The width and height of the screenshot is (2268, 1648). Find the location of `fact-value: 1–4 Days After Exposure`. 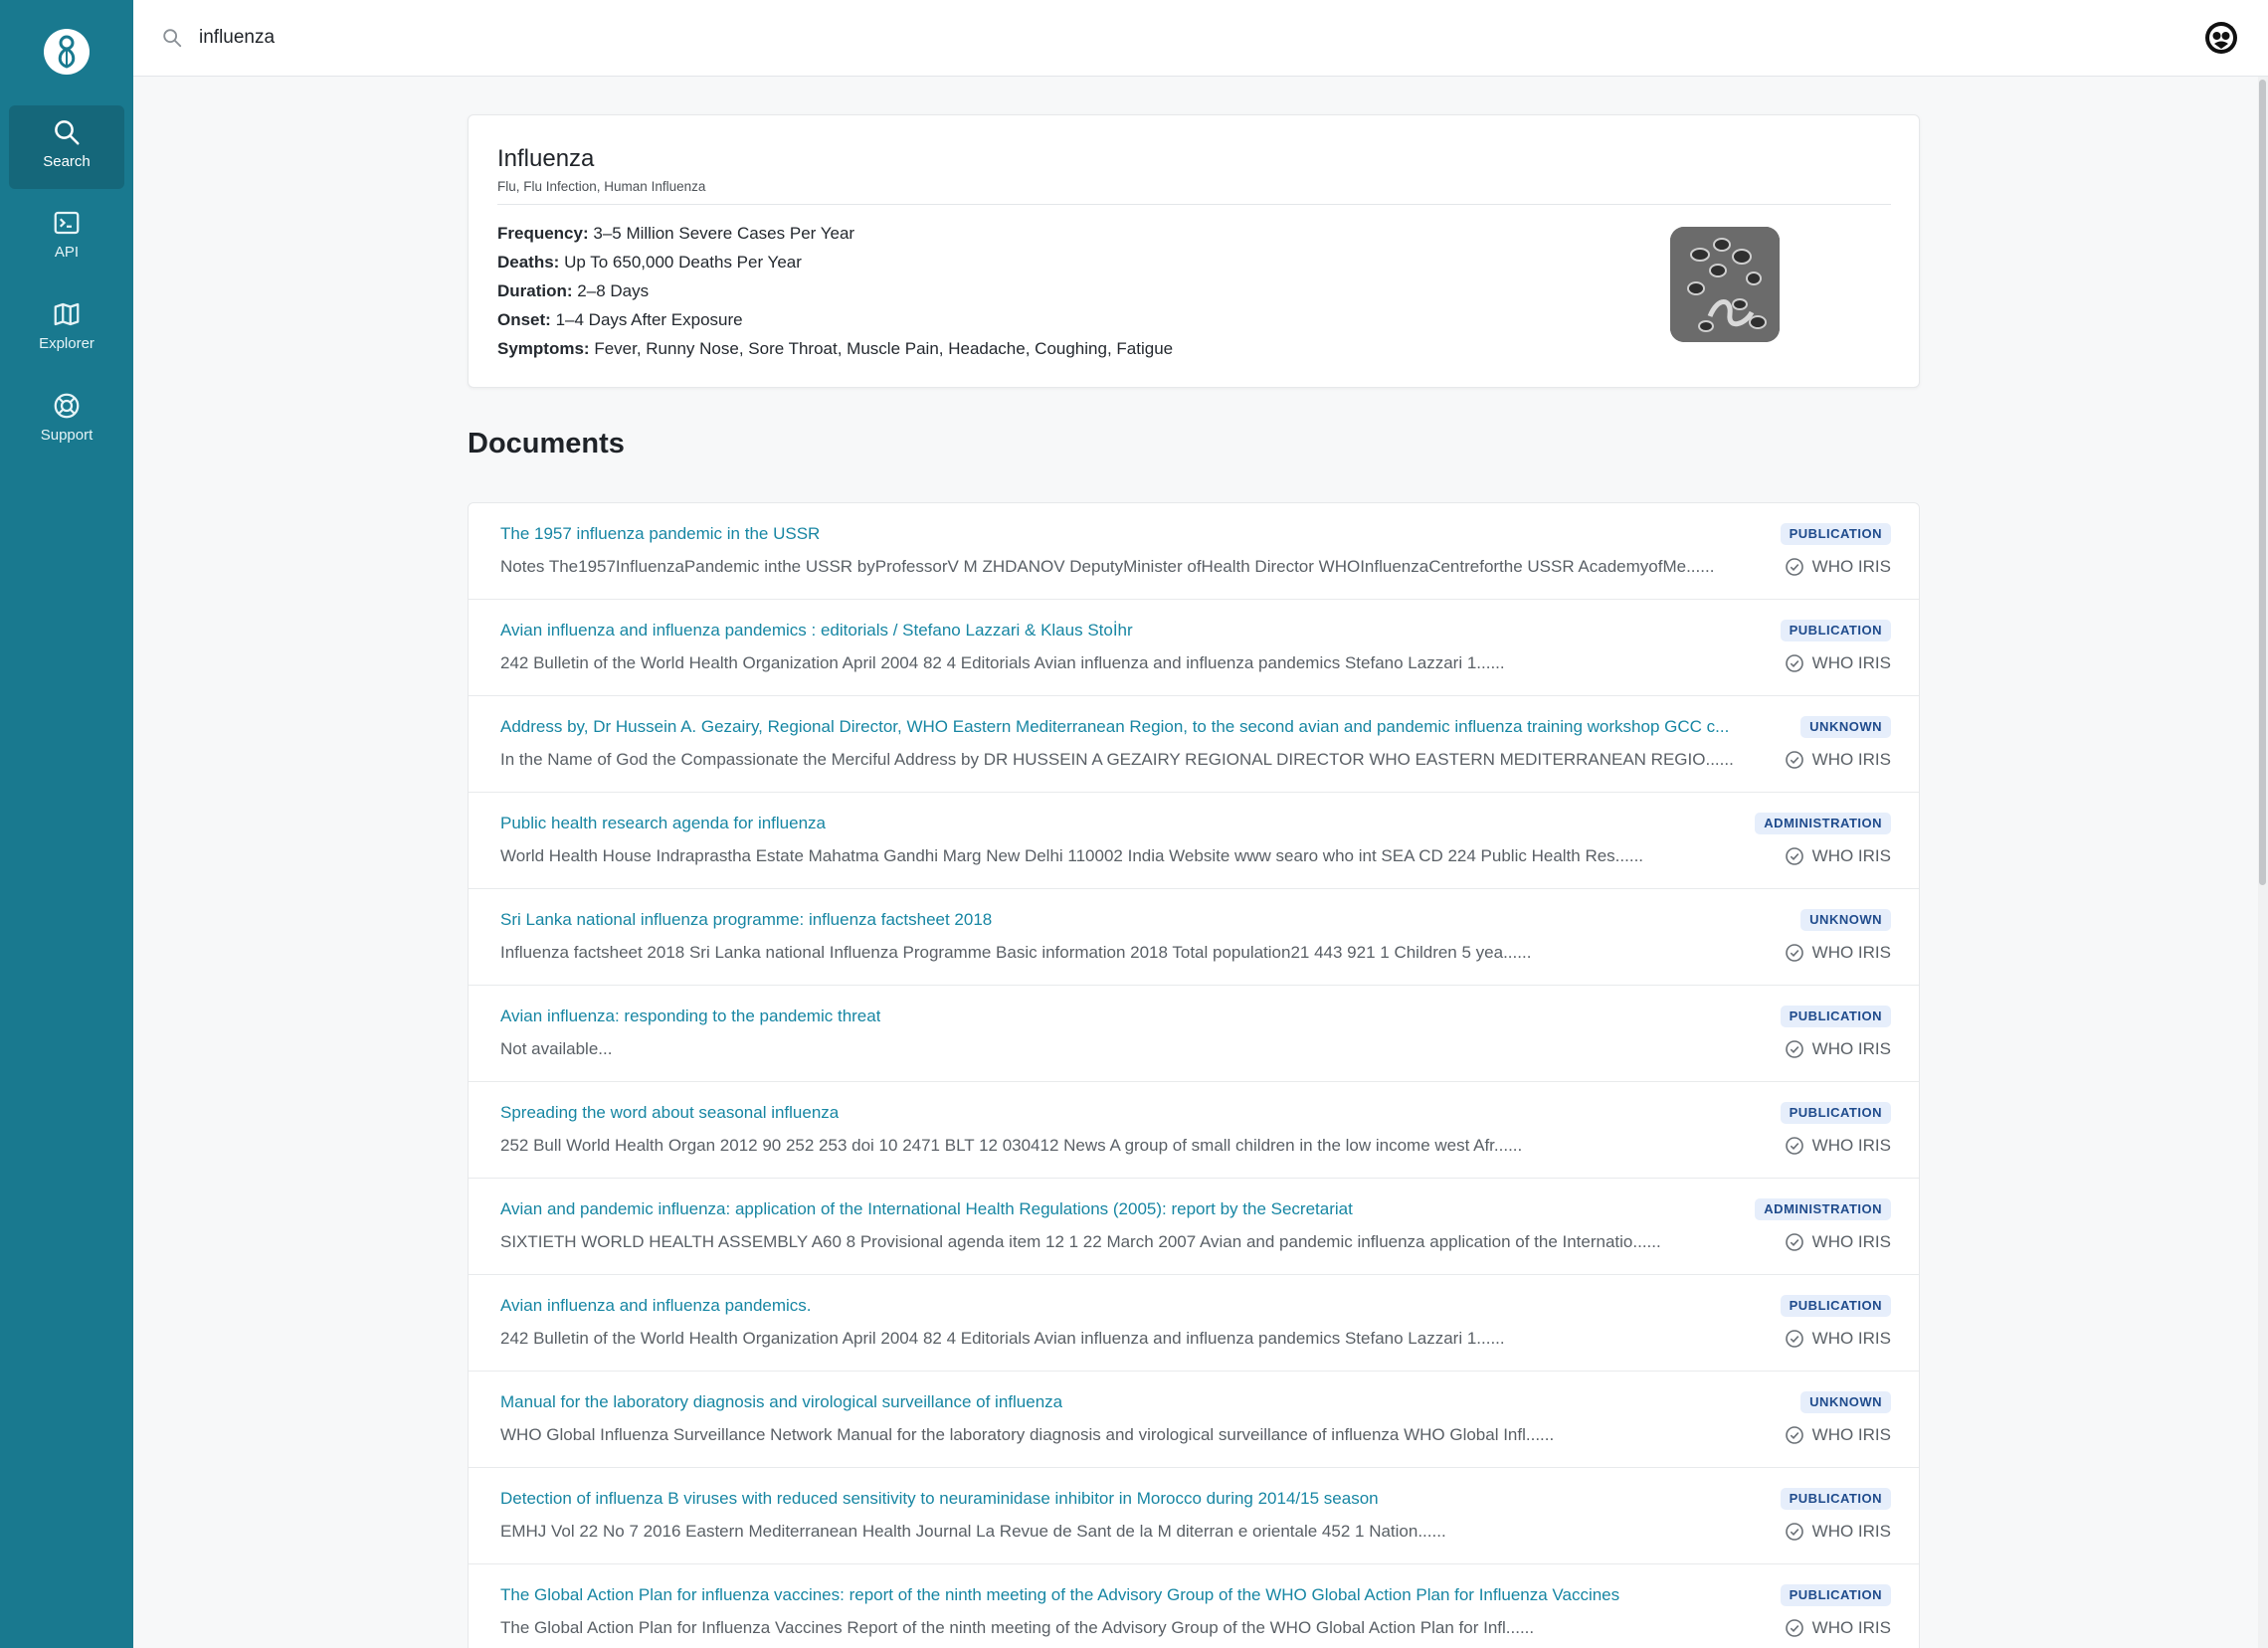

fact-value: 1–4 Days After Exposure is located at coordinates (649, 319).